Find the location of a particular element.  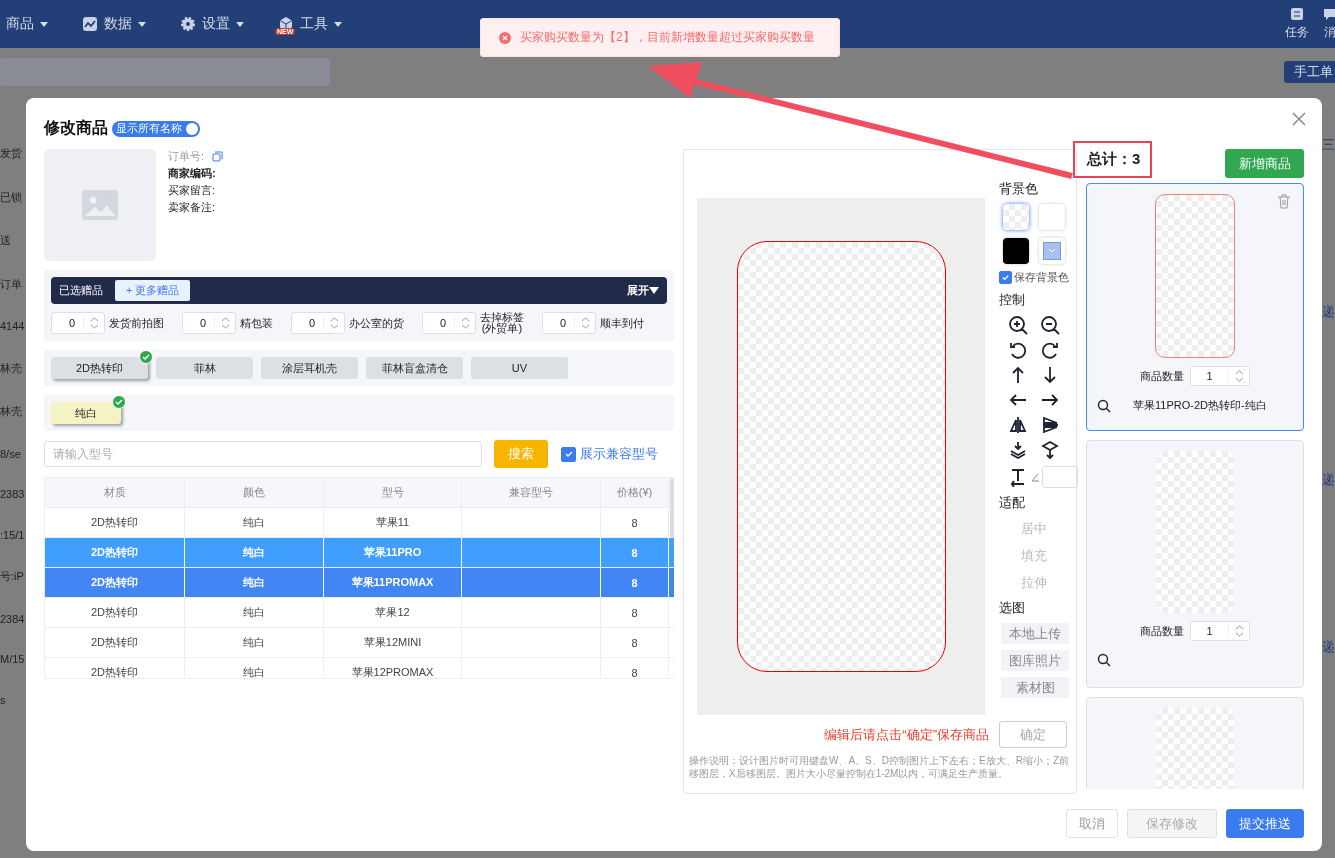

layer-up-icon is located at coordinates (1050, 450).